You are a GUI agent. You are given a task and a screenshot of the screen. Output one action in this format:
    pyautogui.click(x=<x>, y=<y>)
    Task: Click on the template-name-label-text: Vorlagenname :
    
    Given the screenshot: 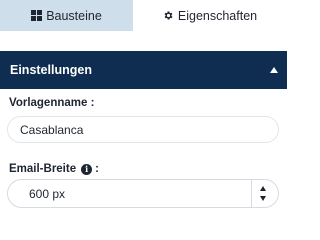 What is the action you would take?
    pyautogui.click(x=52, y=103)
    